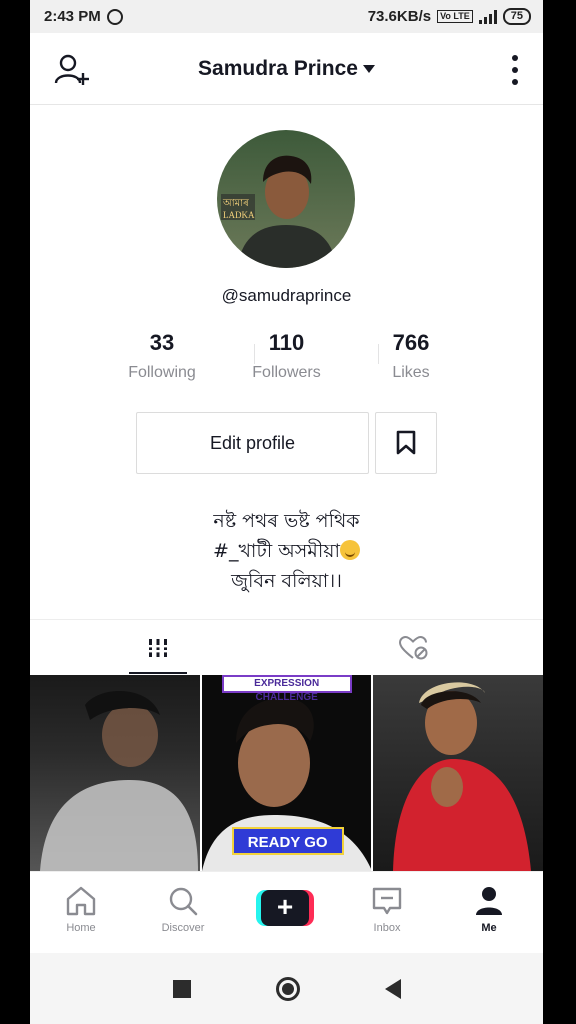  Describe the element at coordinates (81, 928) in the screenshot. I see `nav-home-label: Home` at that location.